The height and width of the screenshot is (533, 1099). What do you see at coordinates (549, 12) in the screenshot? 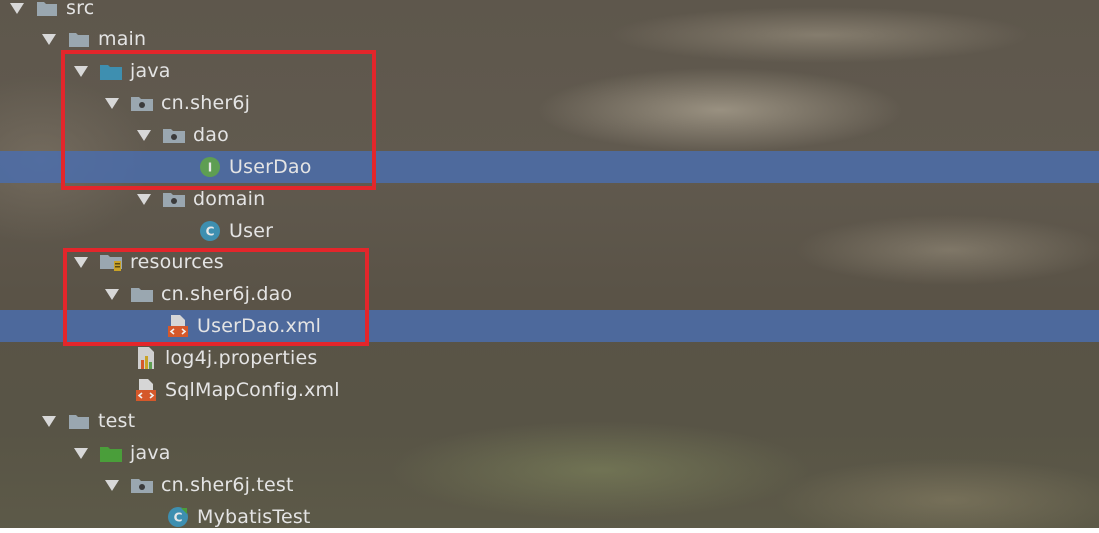
I see `tree-row-src: src` at bounding box center [549, 12].